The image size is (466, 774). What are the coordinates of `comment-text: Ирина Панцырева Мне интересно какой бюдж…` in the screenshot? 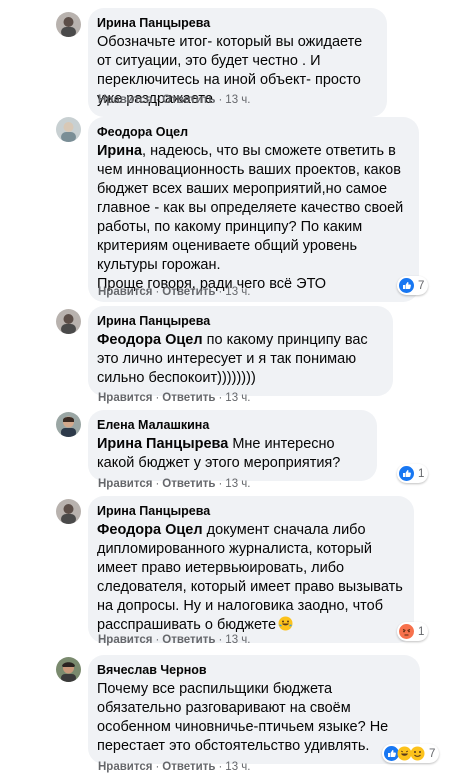 It's located at (219, 453).